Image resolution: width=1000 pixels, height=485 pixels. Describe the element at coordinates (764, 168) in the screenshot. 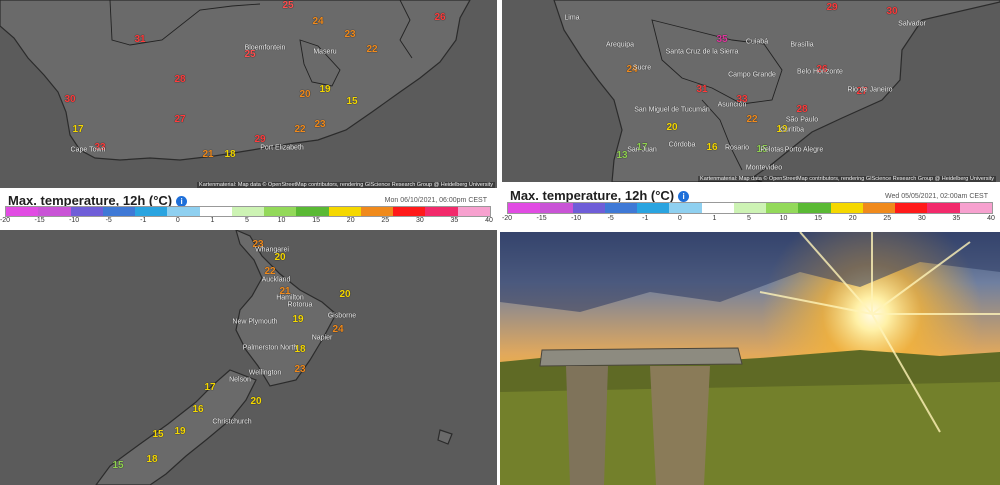

I see `city-label: Montevideo` at that location.